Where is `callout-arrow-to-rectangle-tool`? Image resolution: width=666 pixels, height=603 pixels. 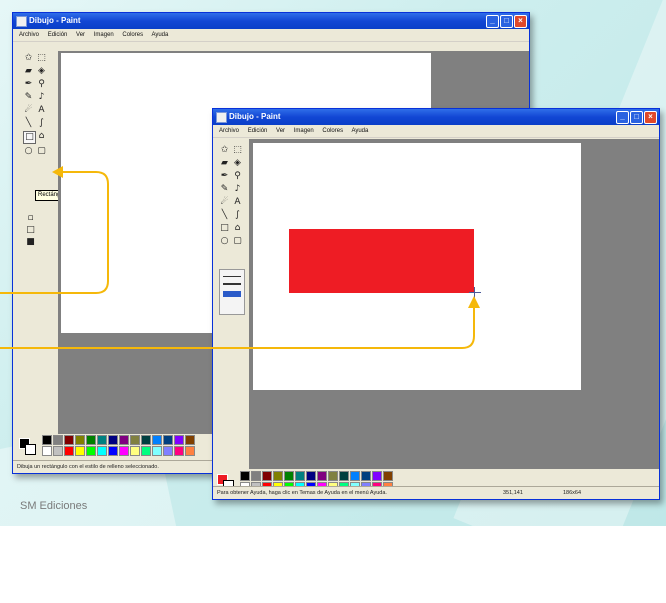
callout-arrow-to-rectangle-tool is located at coordinates (54, 232).